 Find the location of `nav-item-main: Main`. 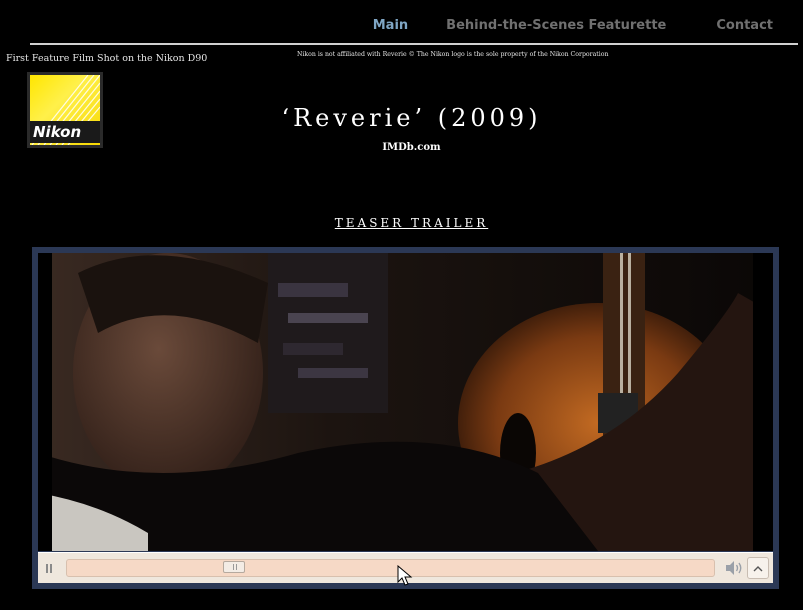

nav-item-main: Main is located at coordinates (390, 25).